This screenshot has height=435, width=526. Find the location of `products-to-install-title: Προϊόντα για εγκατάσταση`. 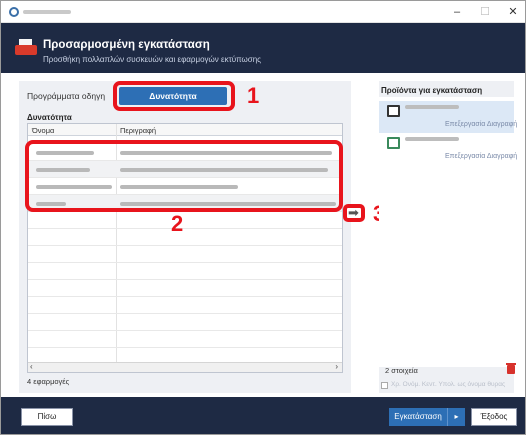

products-to-install-title: Προϊόντα για εγκατάσταση is located at coordinates (432, 90).